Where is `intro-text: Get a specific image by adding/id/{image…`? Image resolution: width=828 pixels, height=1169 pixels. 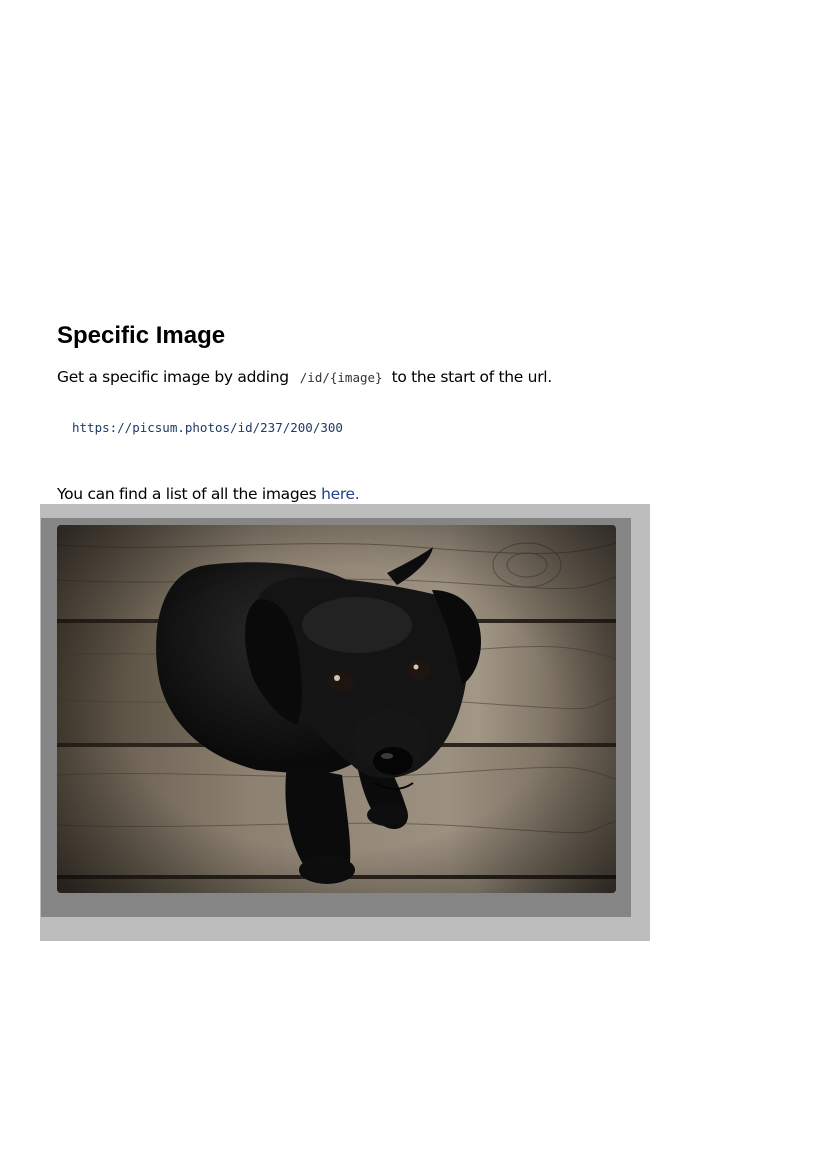
intro-text: Get a specific image by adding/id/{image… is located at coordinates (304, 377).